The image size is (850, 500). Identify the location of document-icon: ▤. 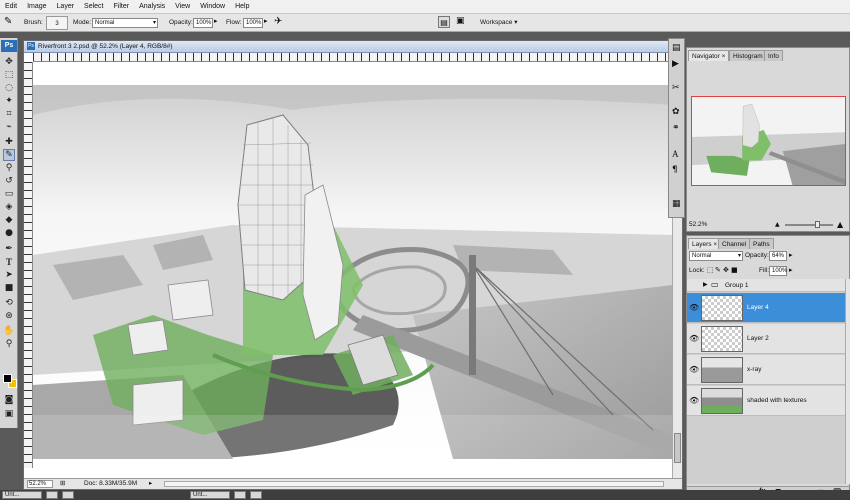
(444, 22).